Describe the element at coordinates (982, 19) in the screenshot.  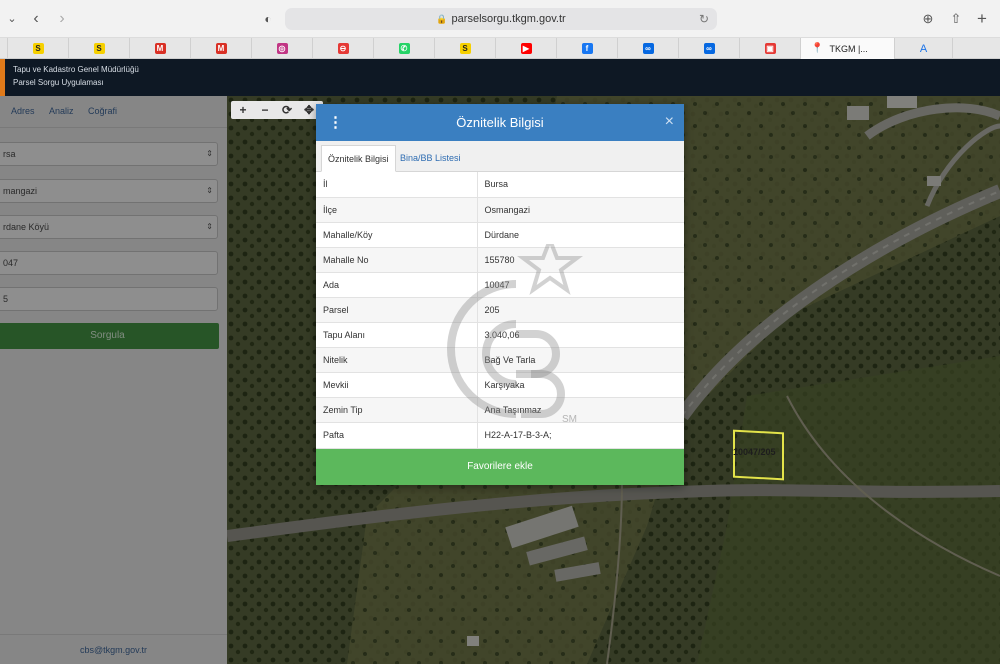
I see `new-tab-icon: +` at that location.